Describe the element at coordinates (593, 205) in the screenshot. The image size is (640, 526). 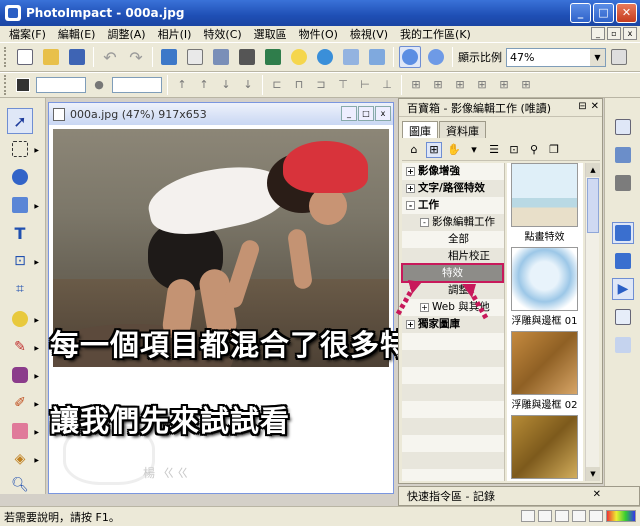
I see `scroll-thumb` at that location.